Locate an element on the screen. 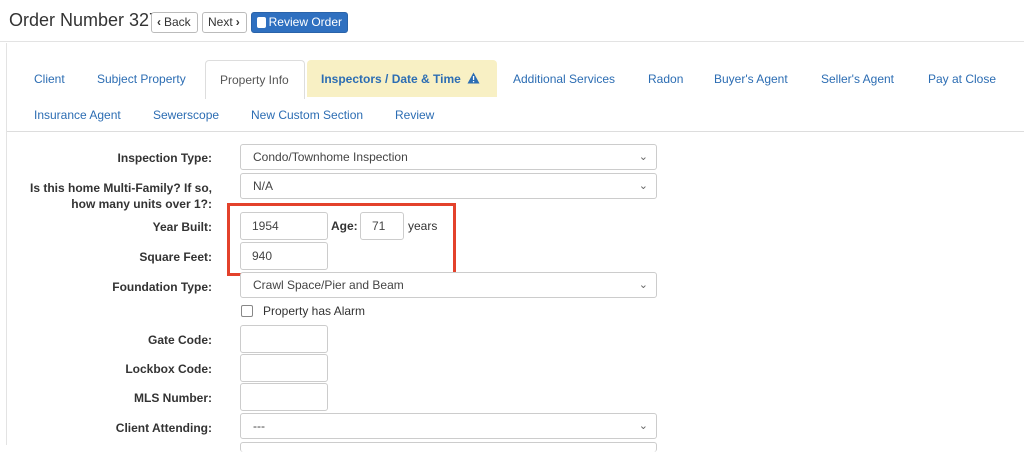 The height and width of the screenshot is (452, 1024). lockbox-code-input is located at coordinates (284, 368).